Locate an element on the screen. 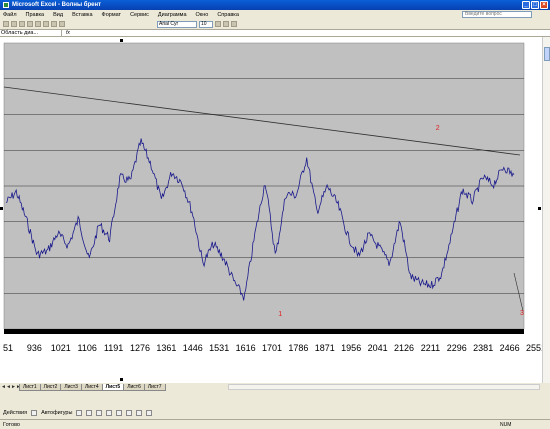 The height and width of the screenshot is (429, 550). underline-icon is located at coordinates (234, 24).